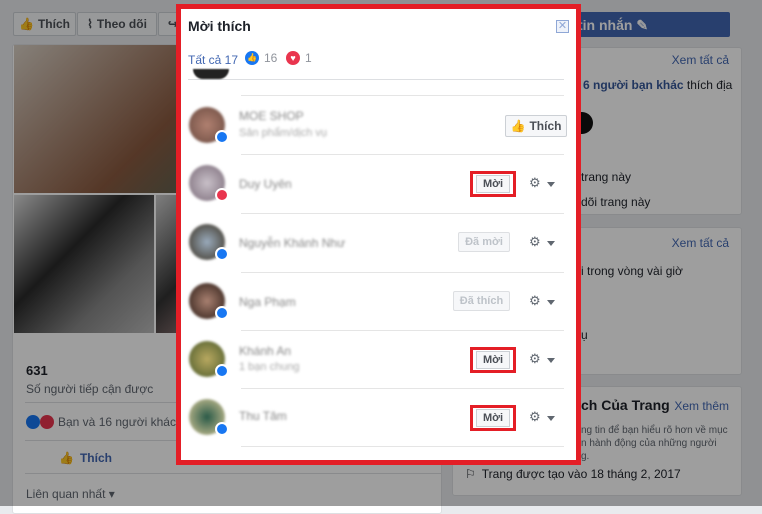 Image resolution: width=762 pixels, height=514 pixels. What do you see at coordinates (562, 26) in the screenshot?
I see `close-icon: ✕` at bounding box center [562, 26].